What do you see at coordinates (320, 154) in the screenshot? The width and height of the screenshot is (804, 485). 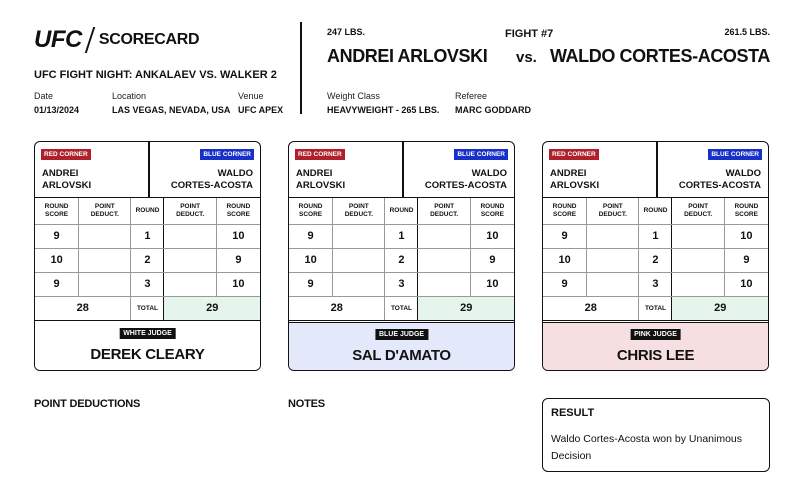 I see `red-corner-badge: RED CORNER` at bounding box center [320, 154].